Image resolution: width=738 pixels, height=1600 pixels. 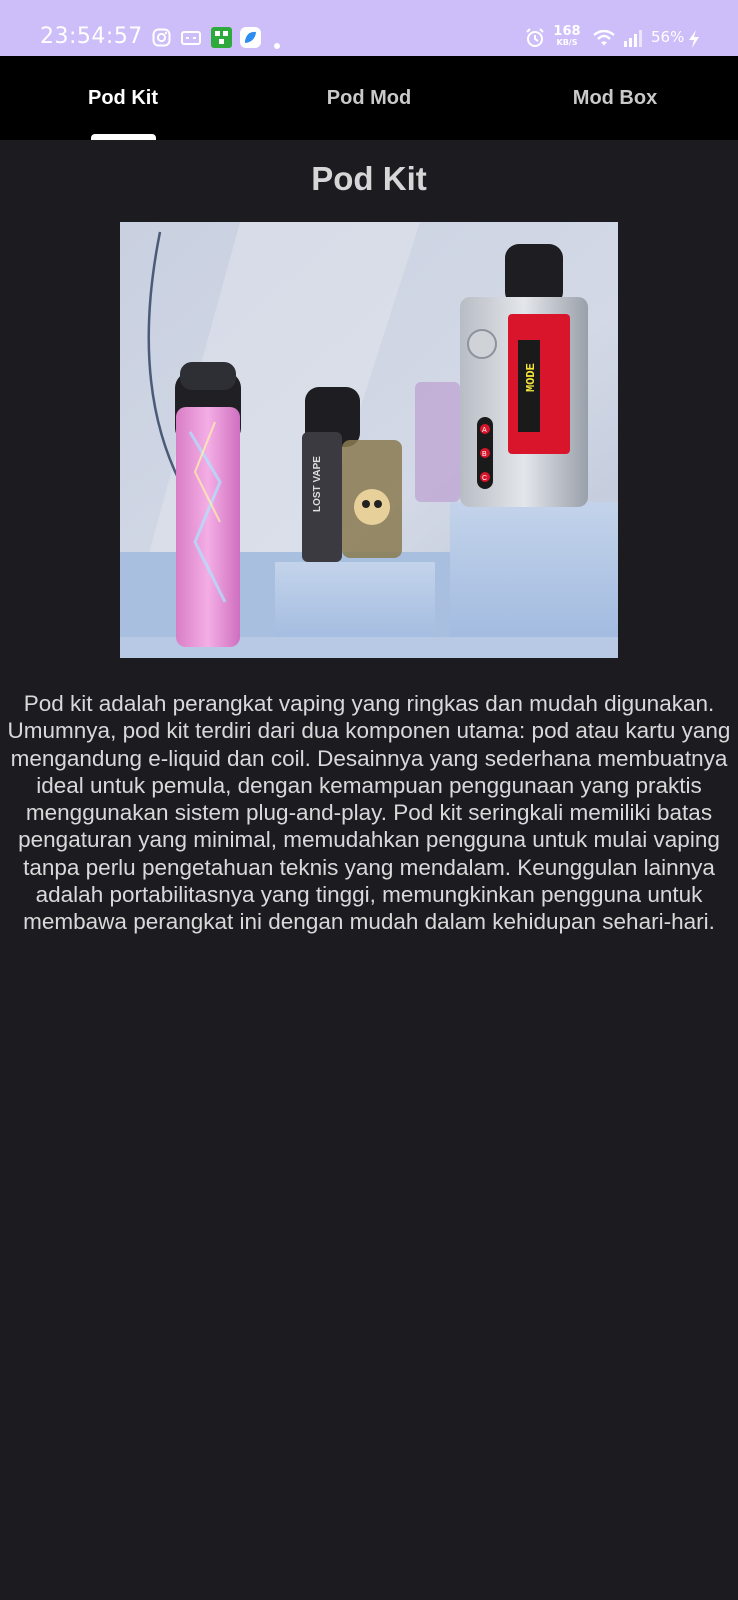 I want to click on status-time: 23:54:57, so click(x=91, y=36).